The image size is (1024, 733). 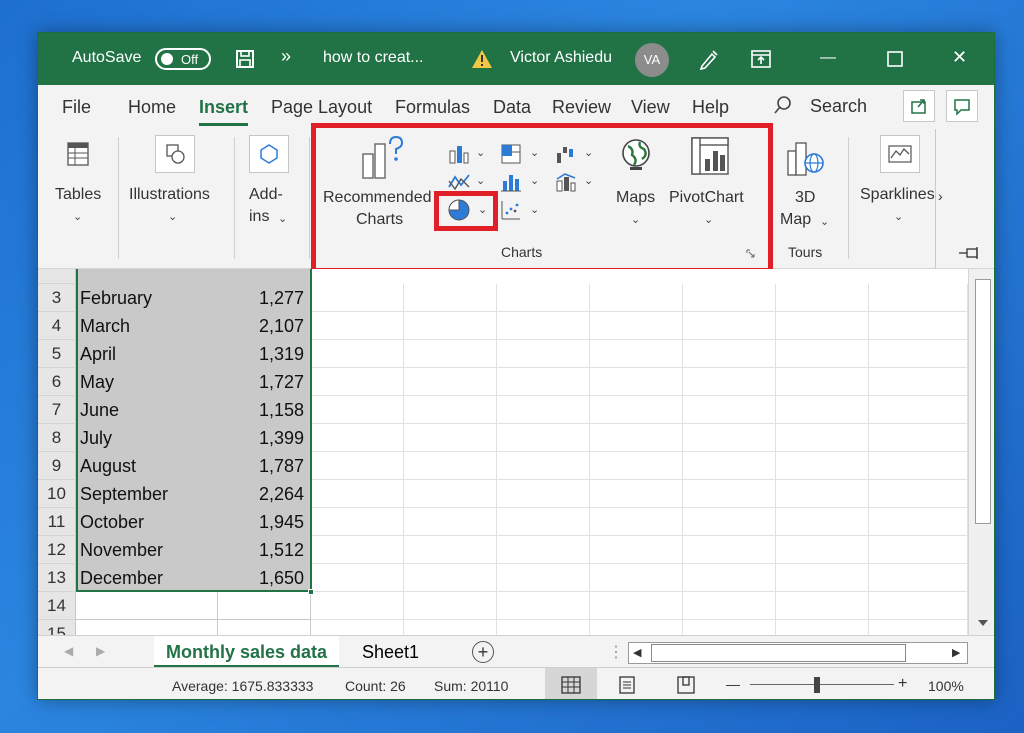 I want to click on row-header: 4, so click(x=57, y=326).